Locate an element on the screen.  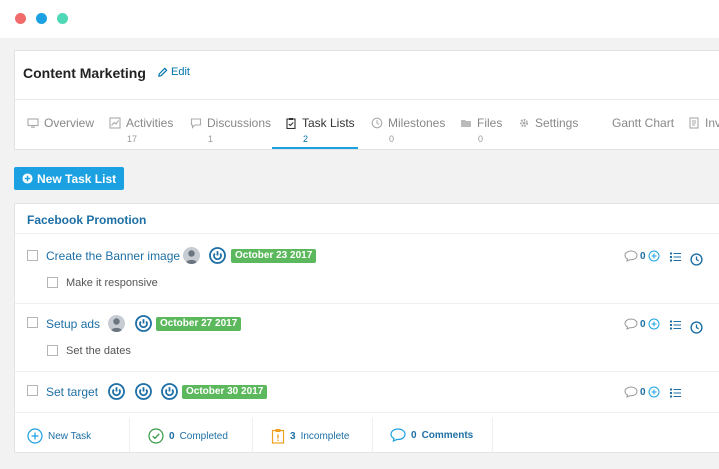
tab-count: 1 is located at coordinates (211, 139).